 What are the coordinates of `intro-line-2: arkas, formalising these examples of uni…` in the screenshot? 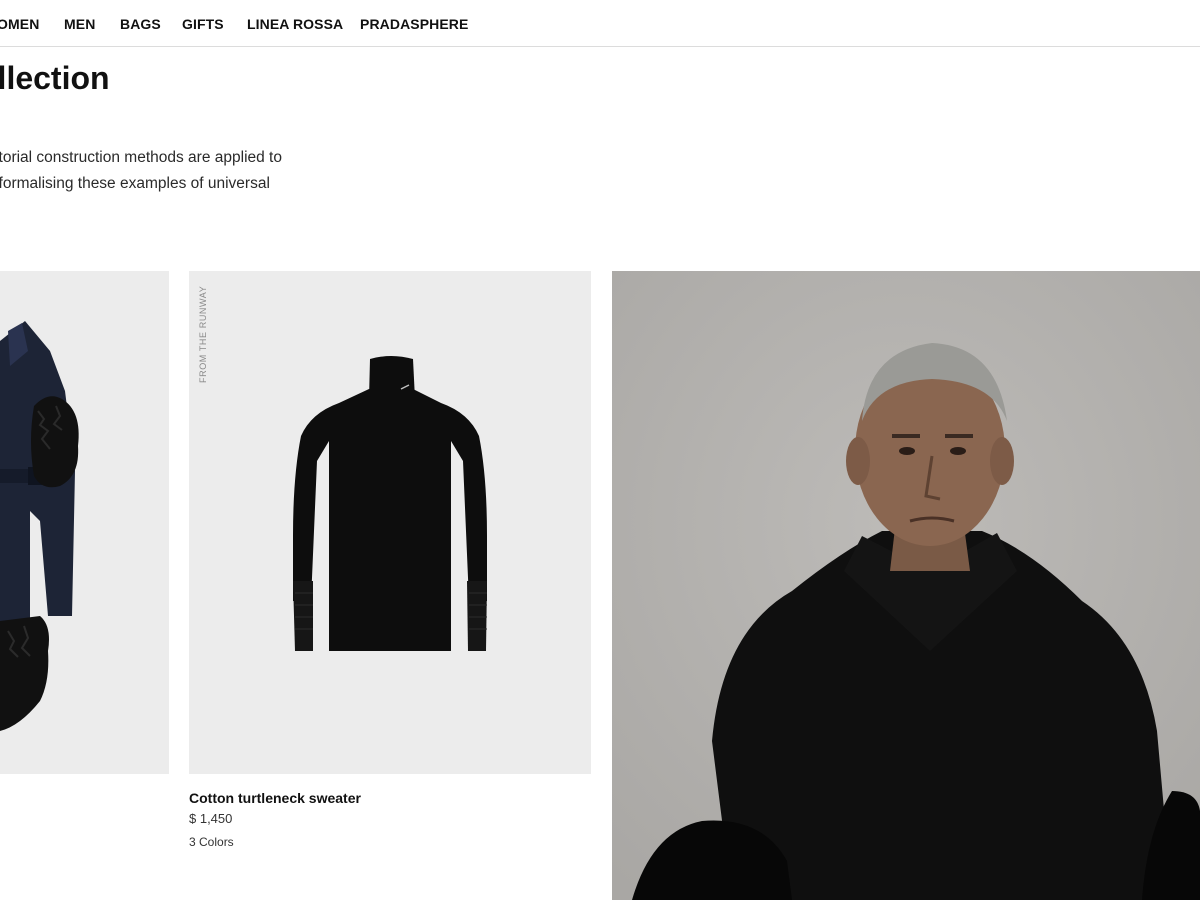 It's located at (135, 183).